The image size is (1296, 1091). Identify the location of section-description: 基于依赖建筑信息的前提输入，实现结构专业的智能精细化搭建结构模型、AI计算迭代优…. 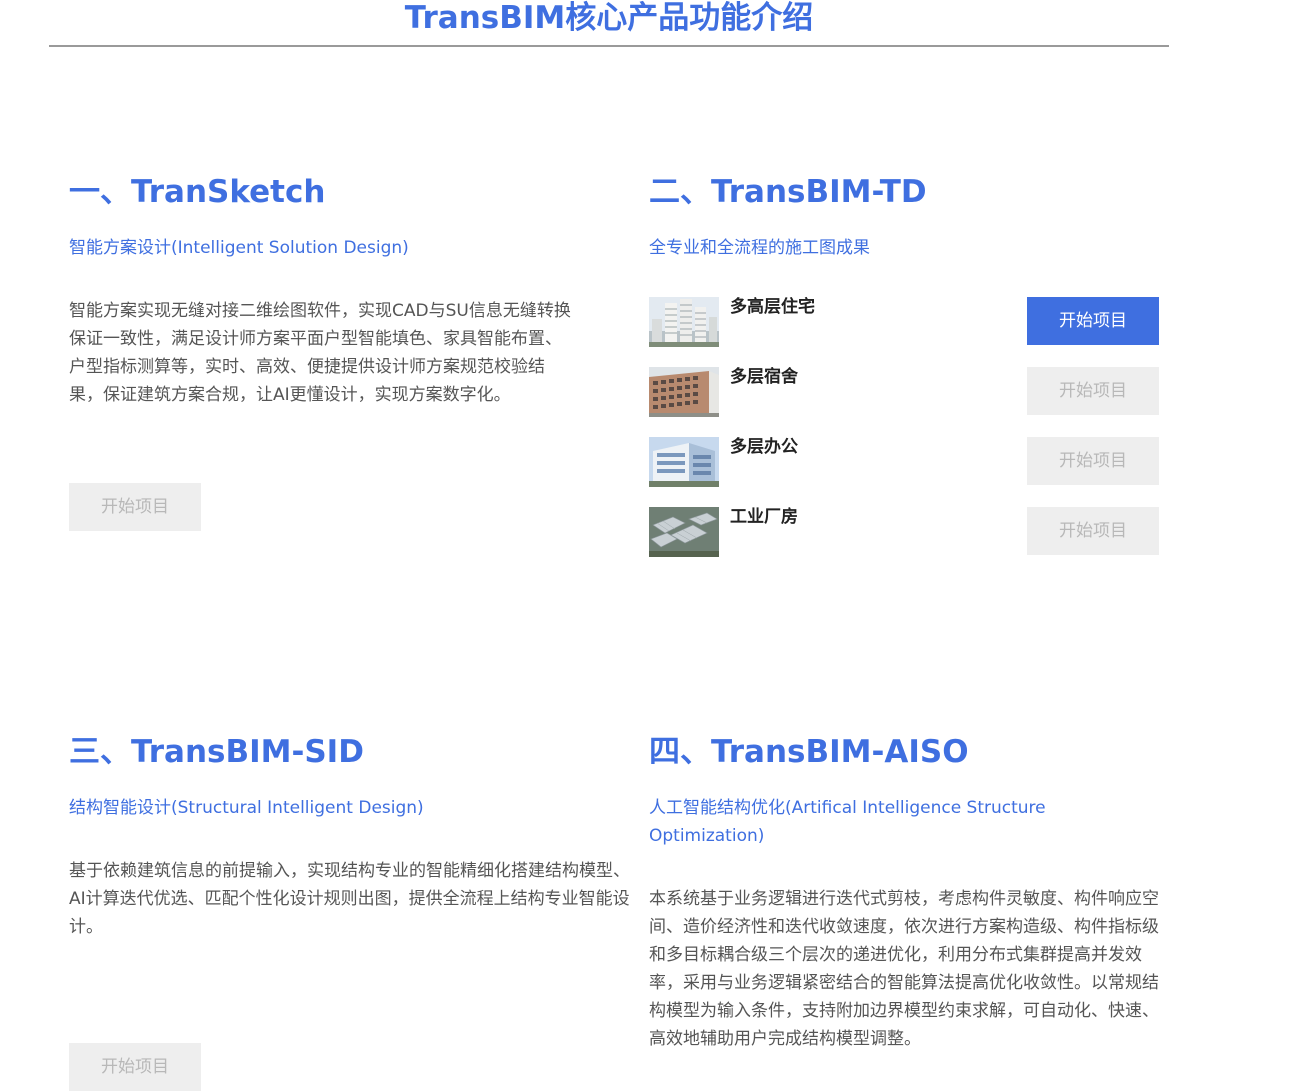
(349, 899).